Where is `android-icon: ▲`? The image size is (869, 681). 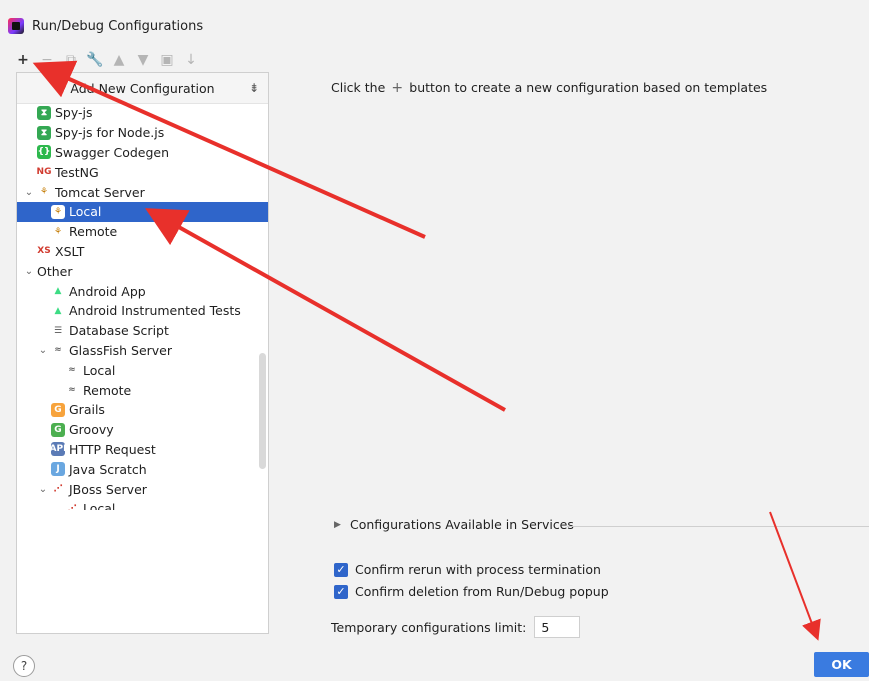
android-icon: ▲ is located at coordinates (58, 291).